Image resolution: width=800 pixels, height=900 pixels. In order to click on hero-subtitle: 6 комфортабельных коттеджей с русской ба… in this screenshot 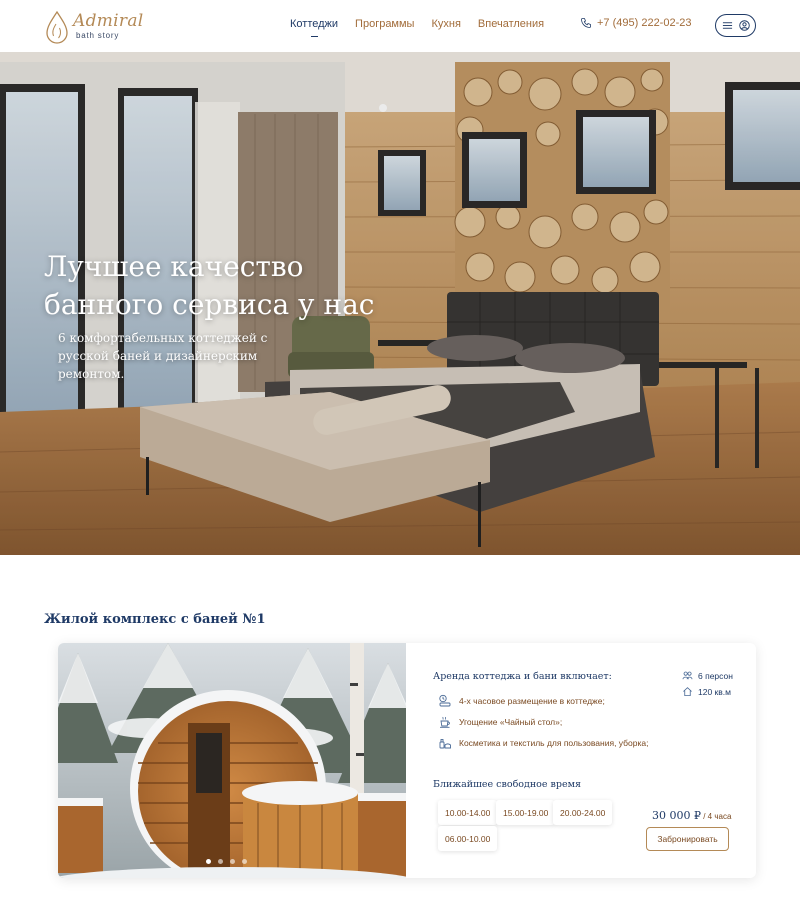, I will do `click(163, 356)`.